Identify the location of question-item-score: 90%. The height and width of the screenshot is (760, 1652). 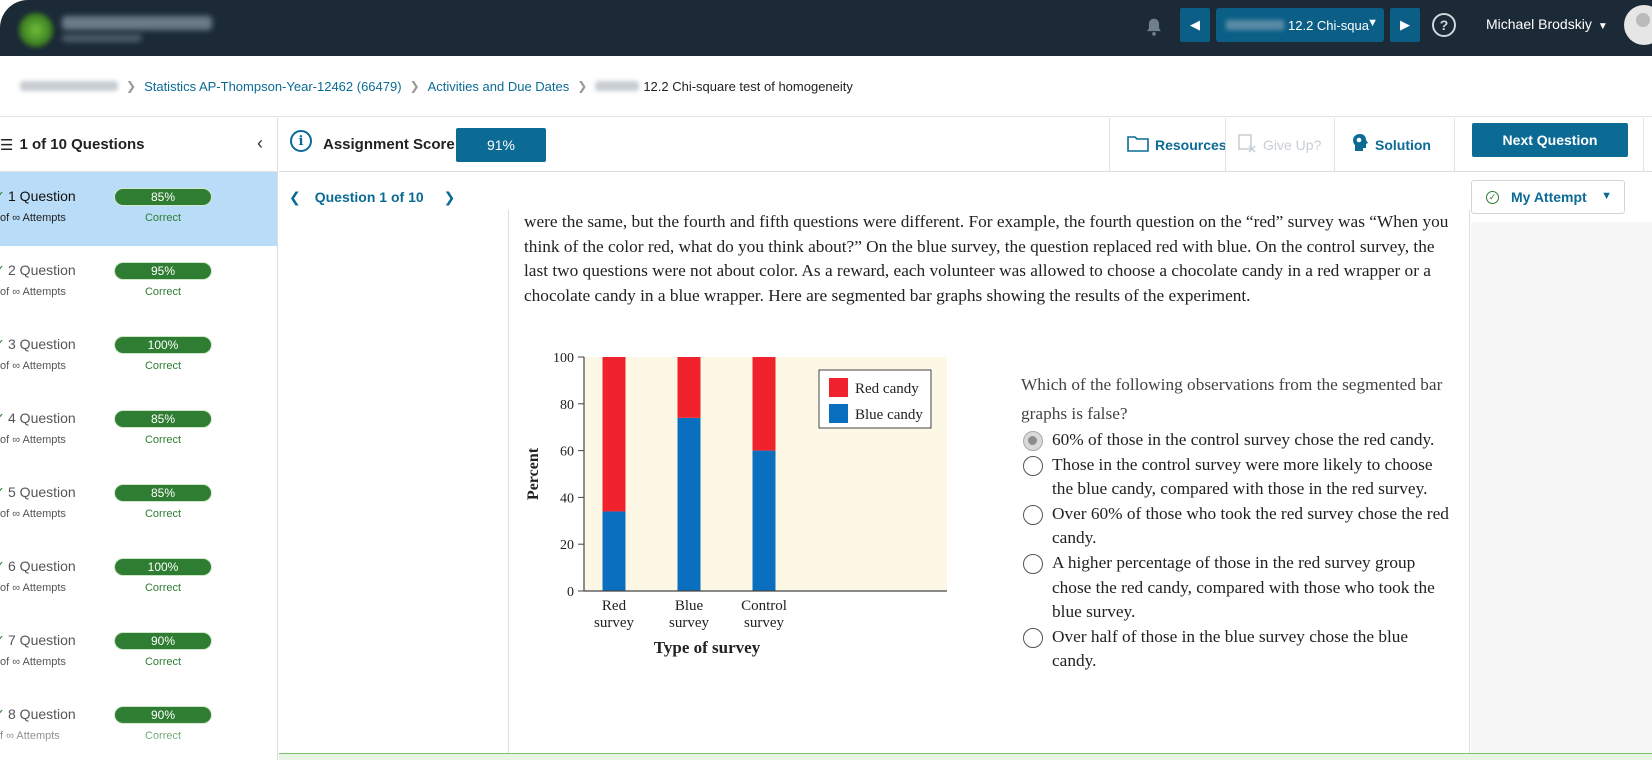
(163, 641).